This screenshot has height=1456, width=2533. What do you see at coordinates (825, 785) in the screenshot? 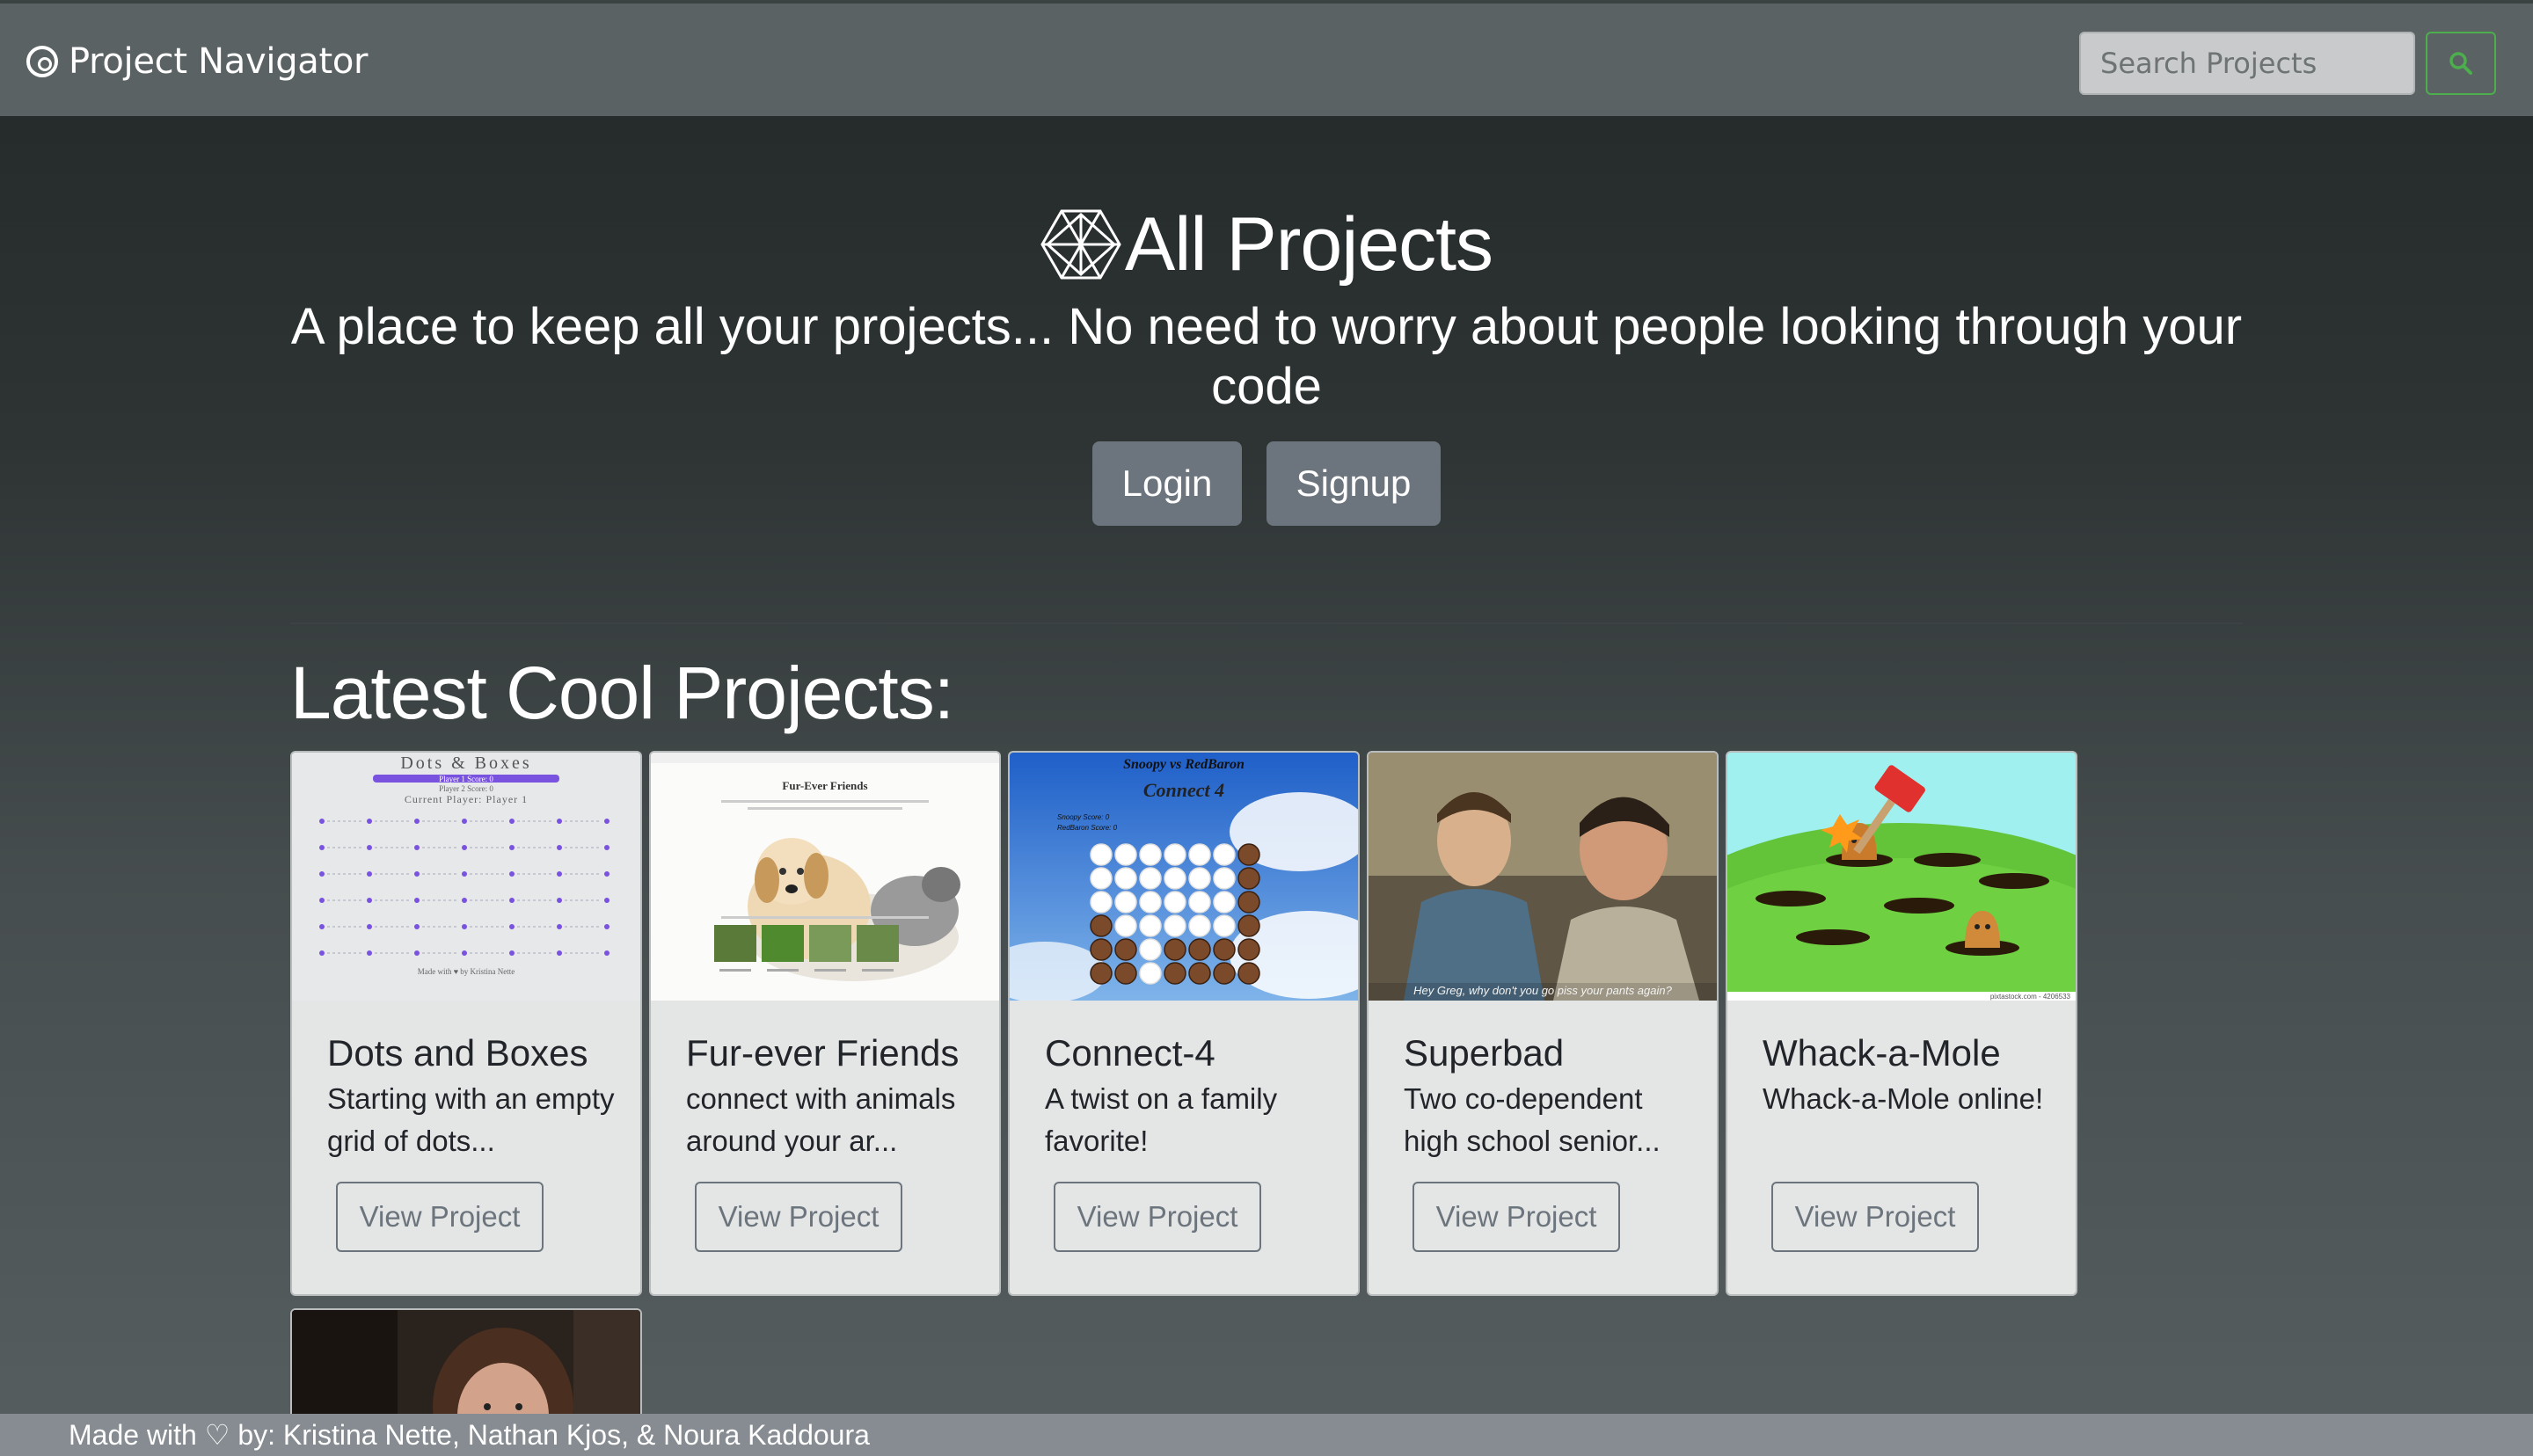
I see `svg-text: Fur-Ever Friends` at bounding box center [825, 785].